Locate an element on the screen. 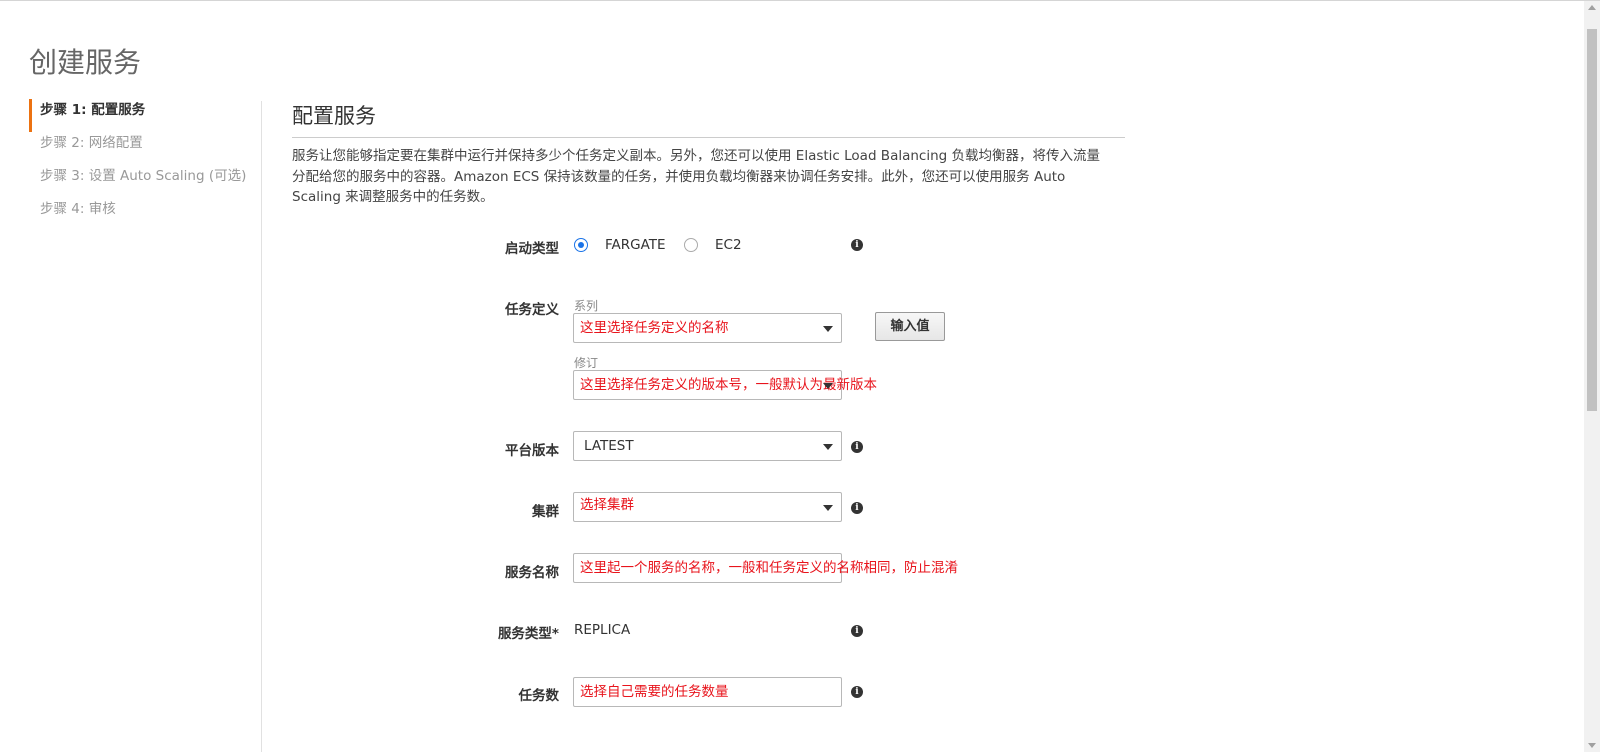  task-definition-label: 任务定义 is located at coordinates (532, 310).